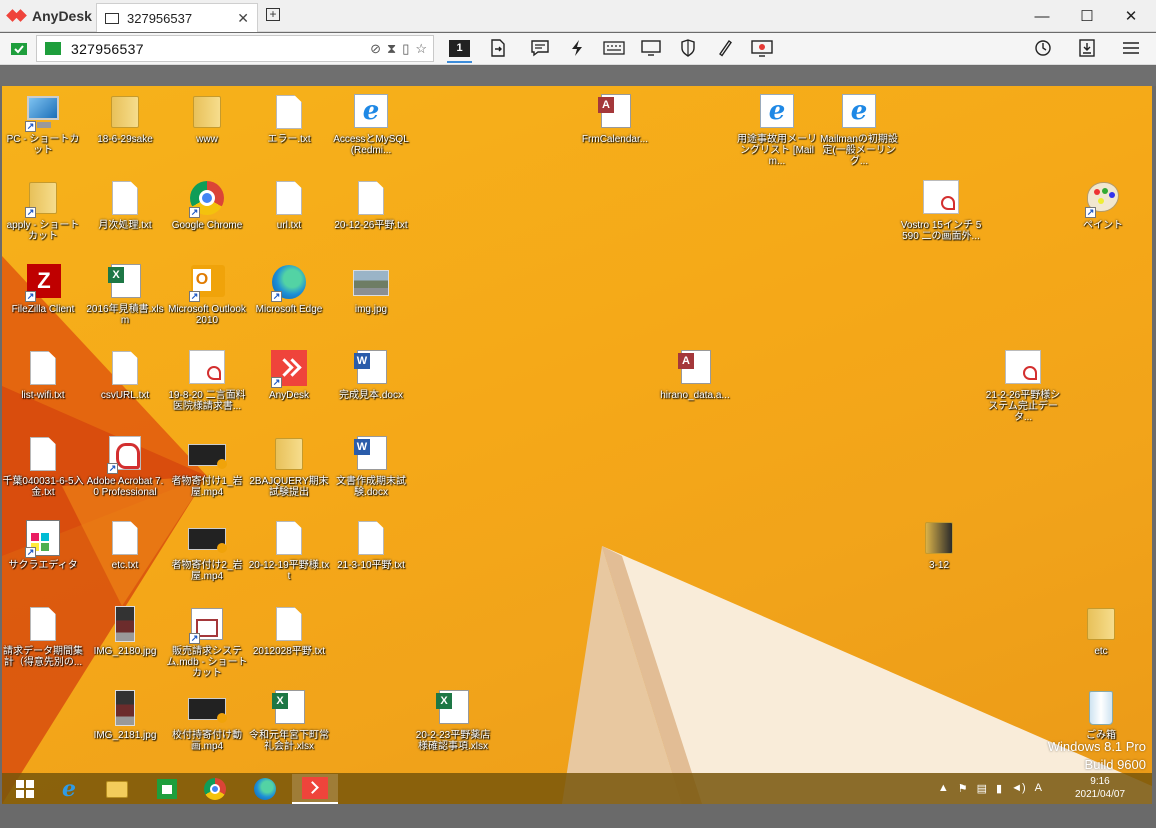 The width and height of the screenshot is (1156, 828). What do you see at coordinates (453, 720) in the screenshot?
I see `desktop-icon: 20-2-23平野薬店様確認事項.xlsx` at bounding box center [453, 720].